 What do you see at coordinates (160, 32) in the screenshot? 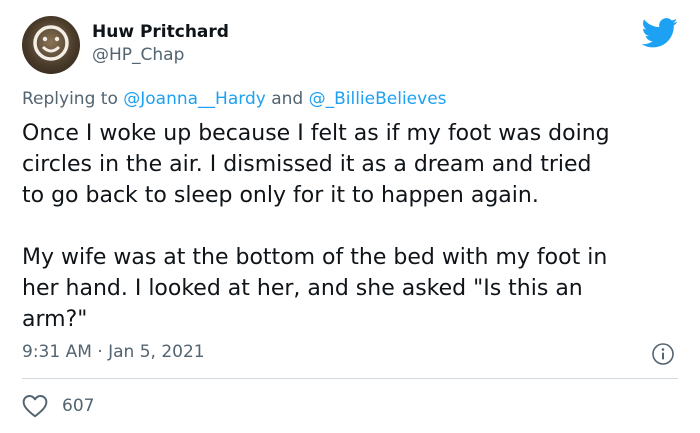
I see `author-name: Huw Pritchard` at bounding box center [160, 32].